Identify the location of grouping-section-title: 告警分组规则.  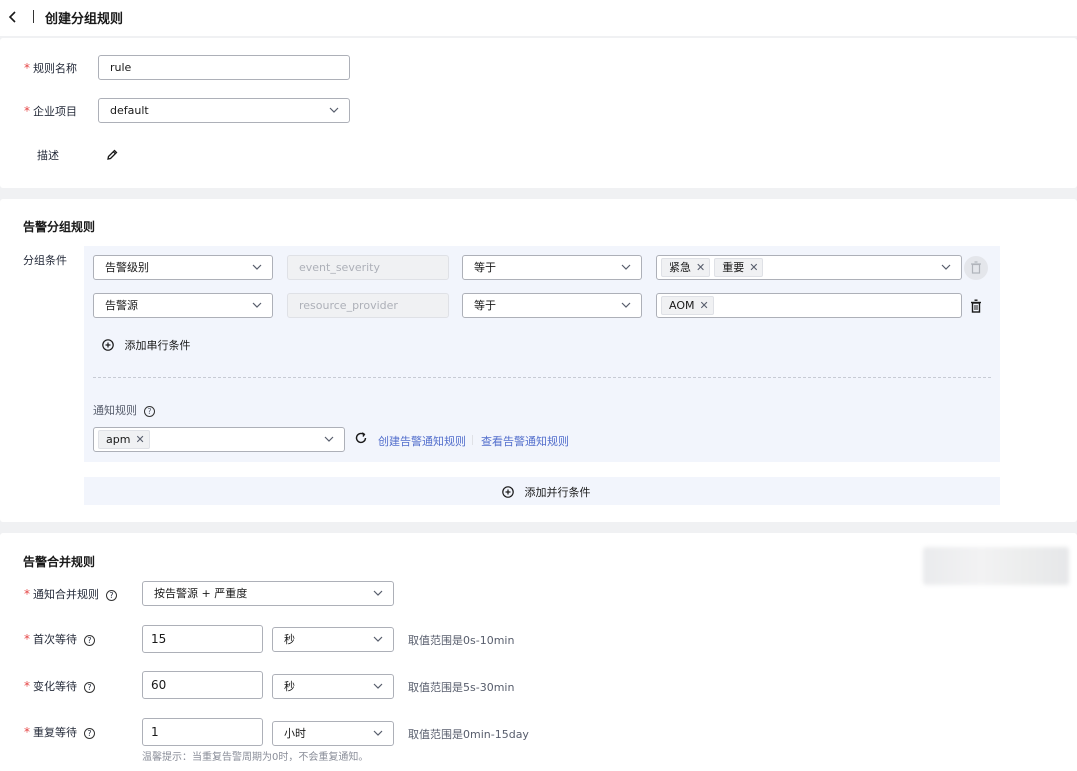
(59, 227).